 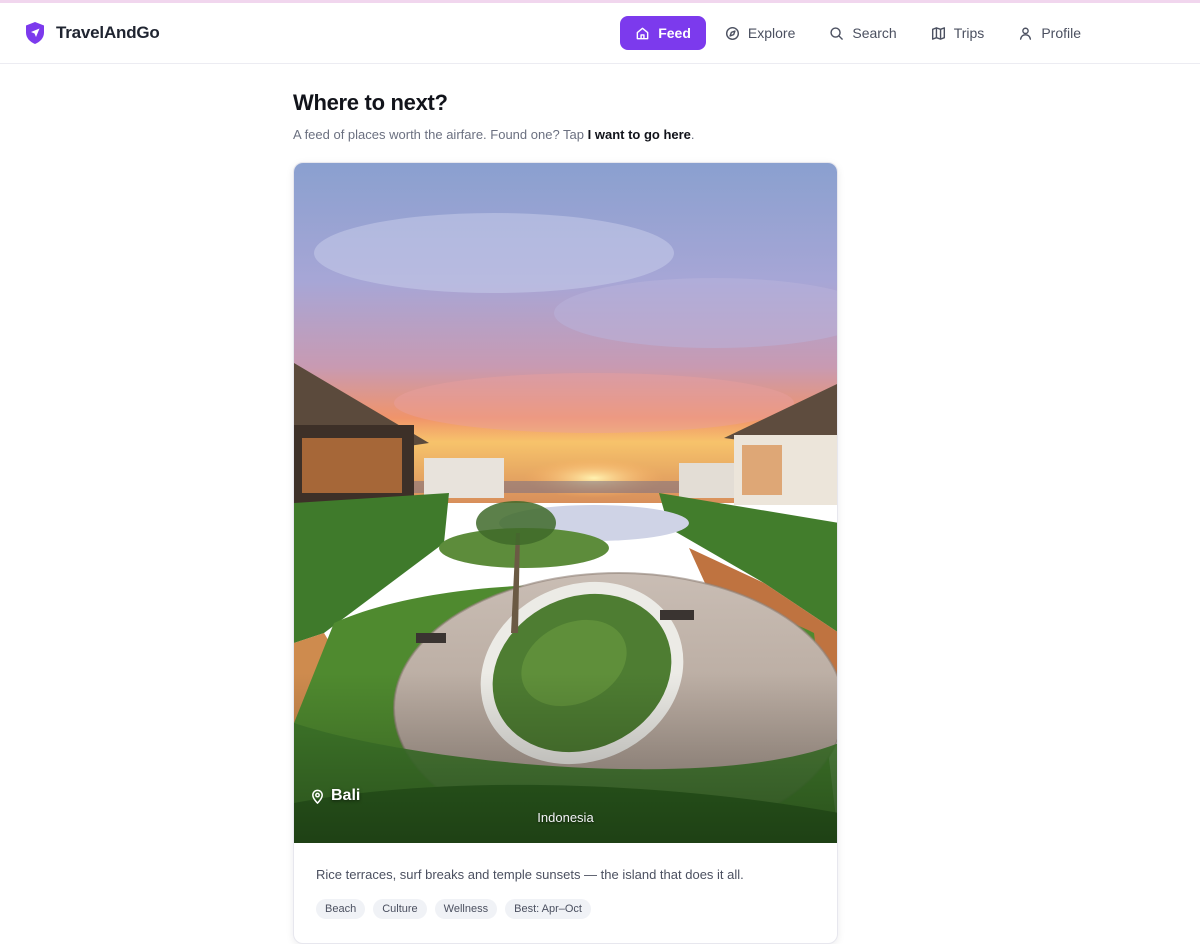 I want to click on map-pin-icon, so click(x=317, y=796).